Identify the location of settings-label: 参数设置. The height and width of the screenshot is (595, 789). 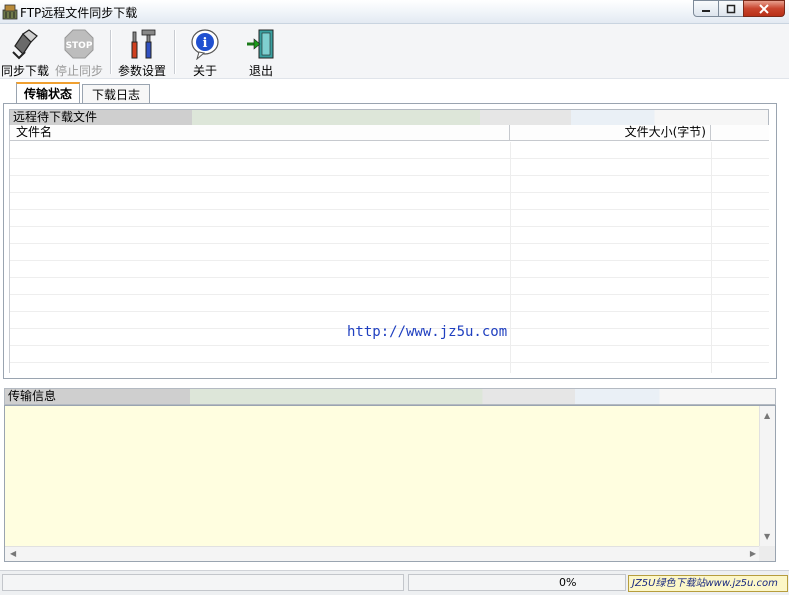
(141, 71).